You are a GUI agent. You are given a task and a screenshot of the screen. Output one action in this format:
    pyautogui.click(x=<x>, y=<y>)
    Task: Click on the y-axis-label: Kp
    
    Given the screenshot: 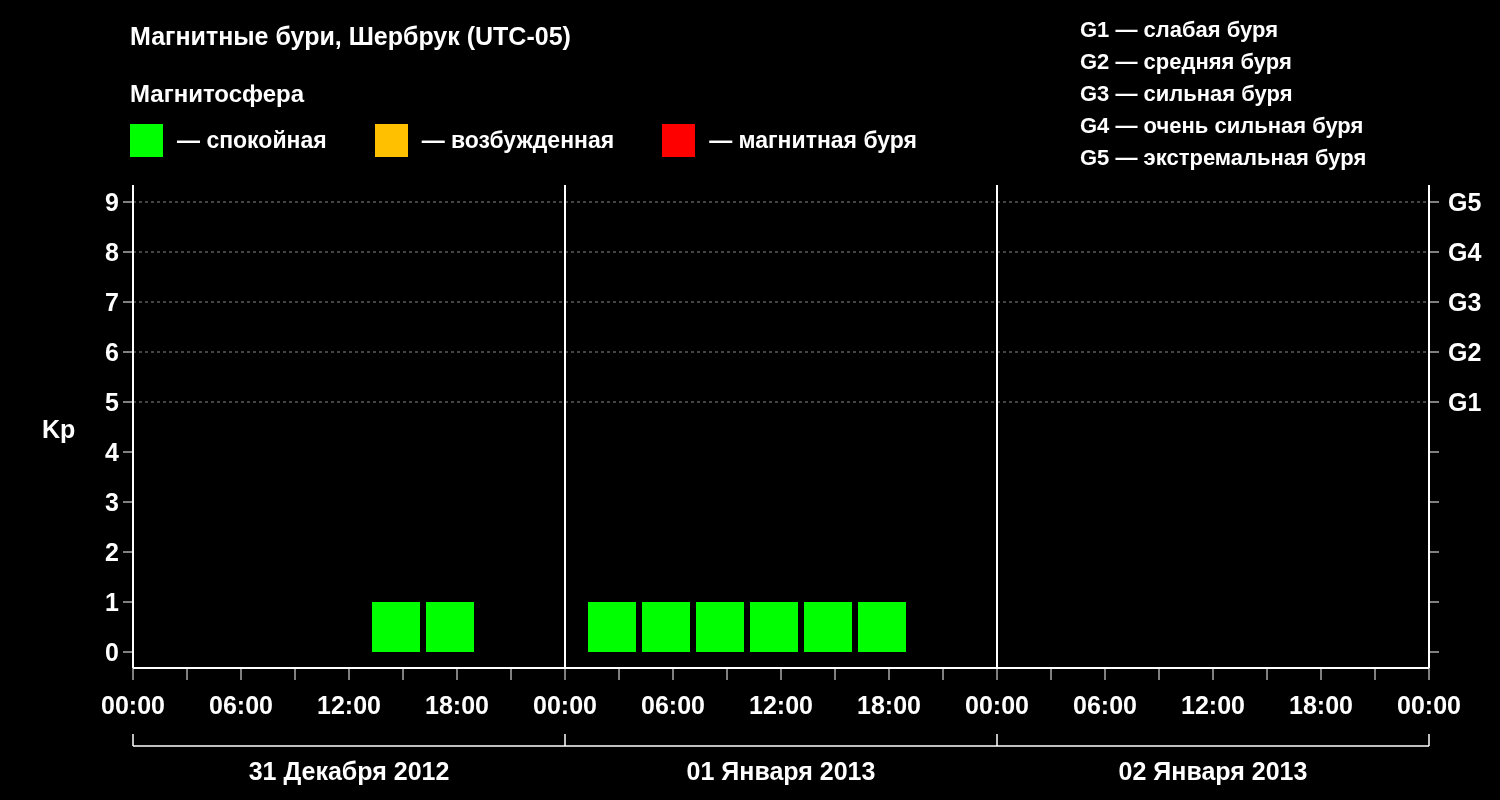 What is the action you would take?
    pyautogui.click(x=59, y=429)
    